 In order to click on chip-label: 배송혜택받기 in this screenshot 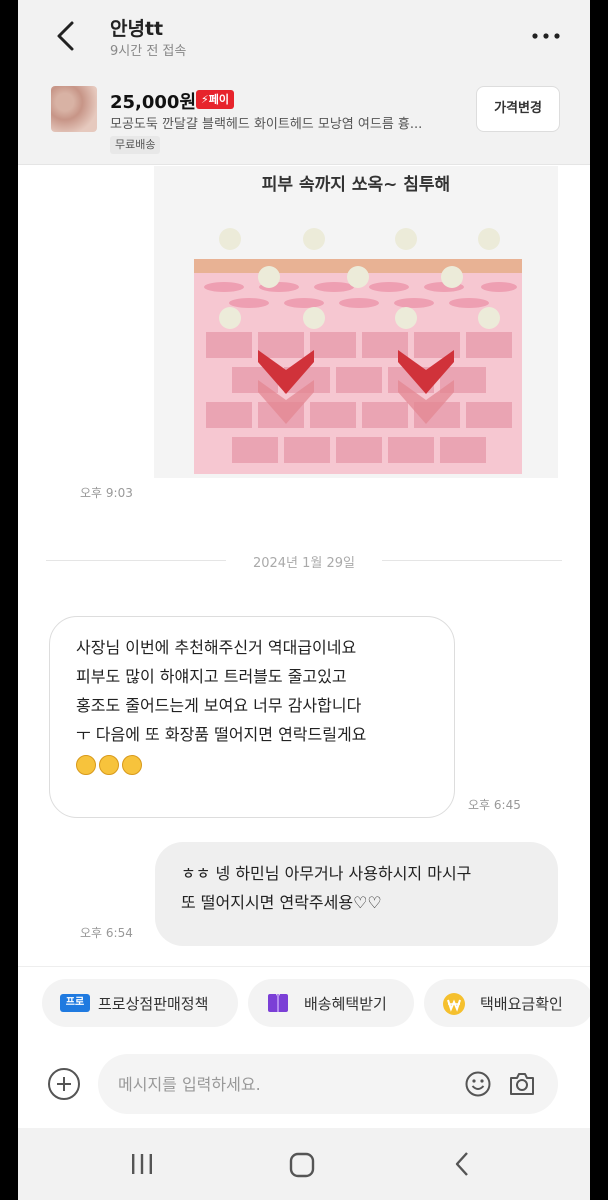, I will do `click(345, 1004)`.